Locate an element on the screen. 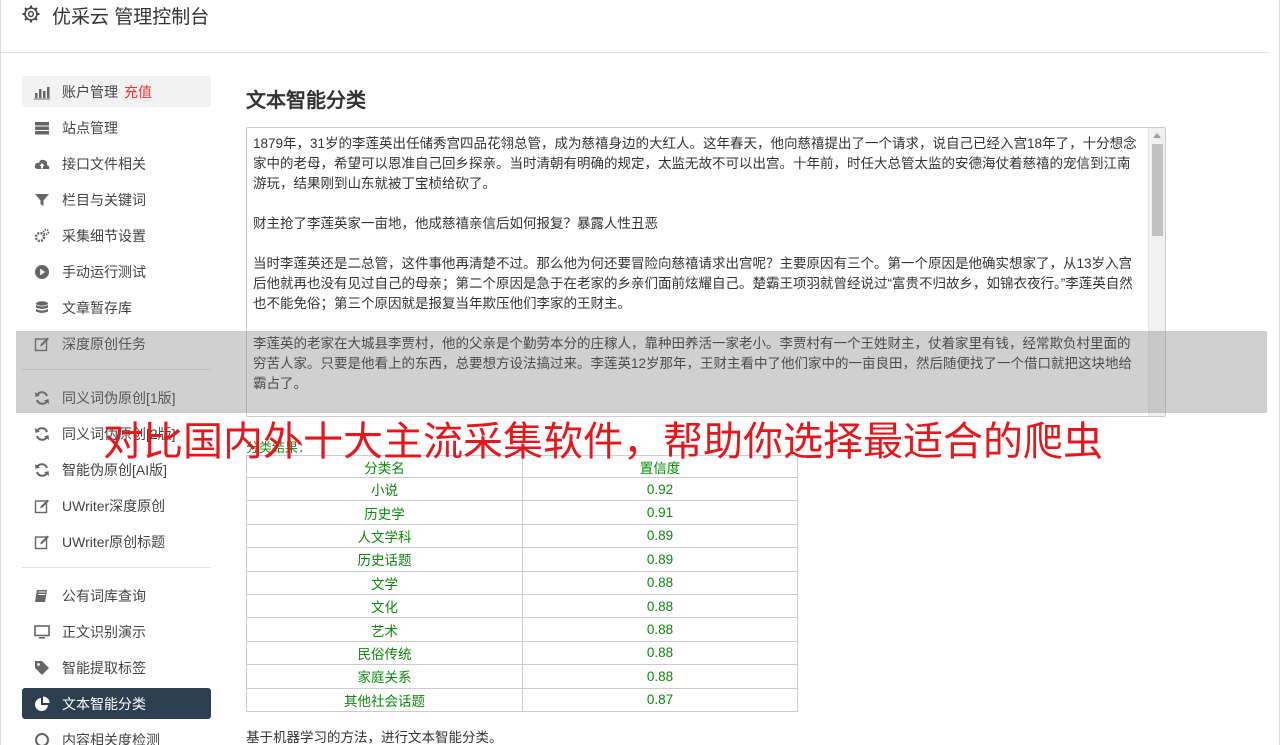 The width and height of the screenshot is (1280, 745). table-row: 文化 0.88 is located at coordinates (522, 606).